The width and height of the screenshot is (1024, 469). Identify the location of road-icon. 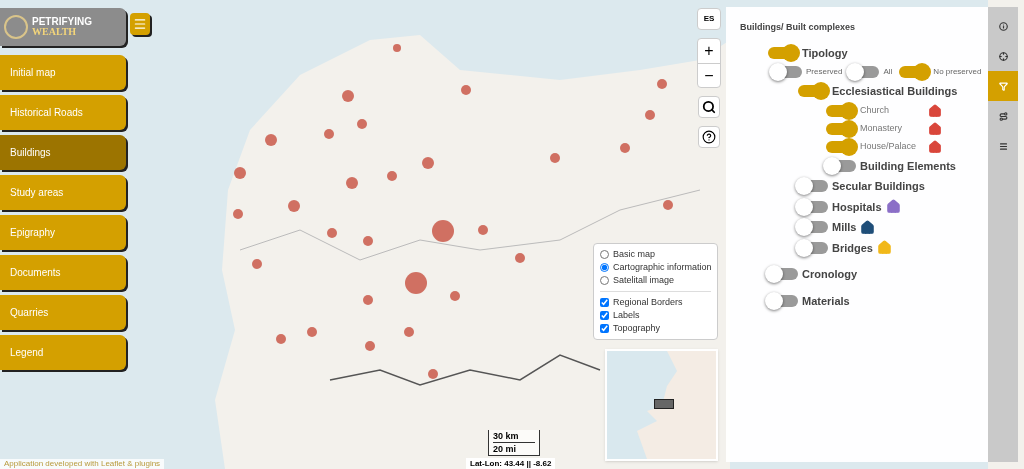
(1003, 116).